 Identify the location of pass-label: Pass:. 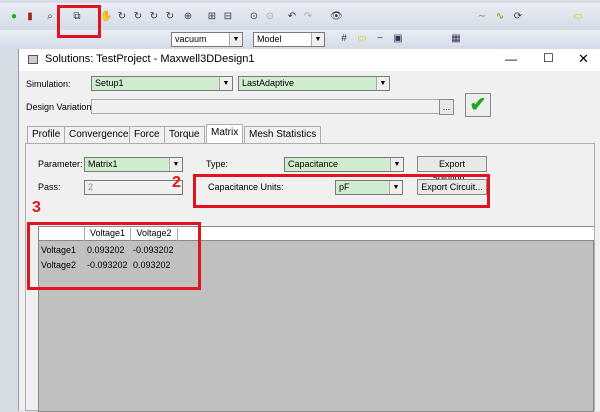
(49, 187).